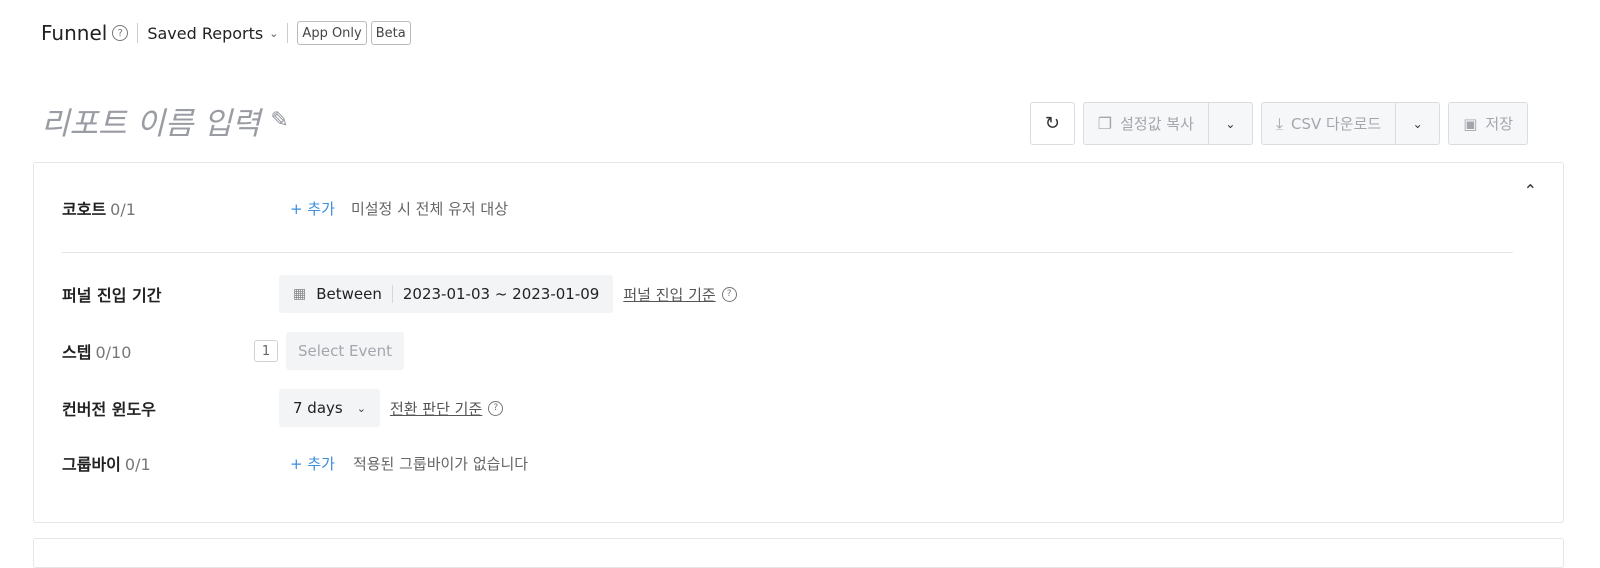  I want to click on save-label: 저장, so click(1499, 124).